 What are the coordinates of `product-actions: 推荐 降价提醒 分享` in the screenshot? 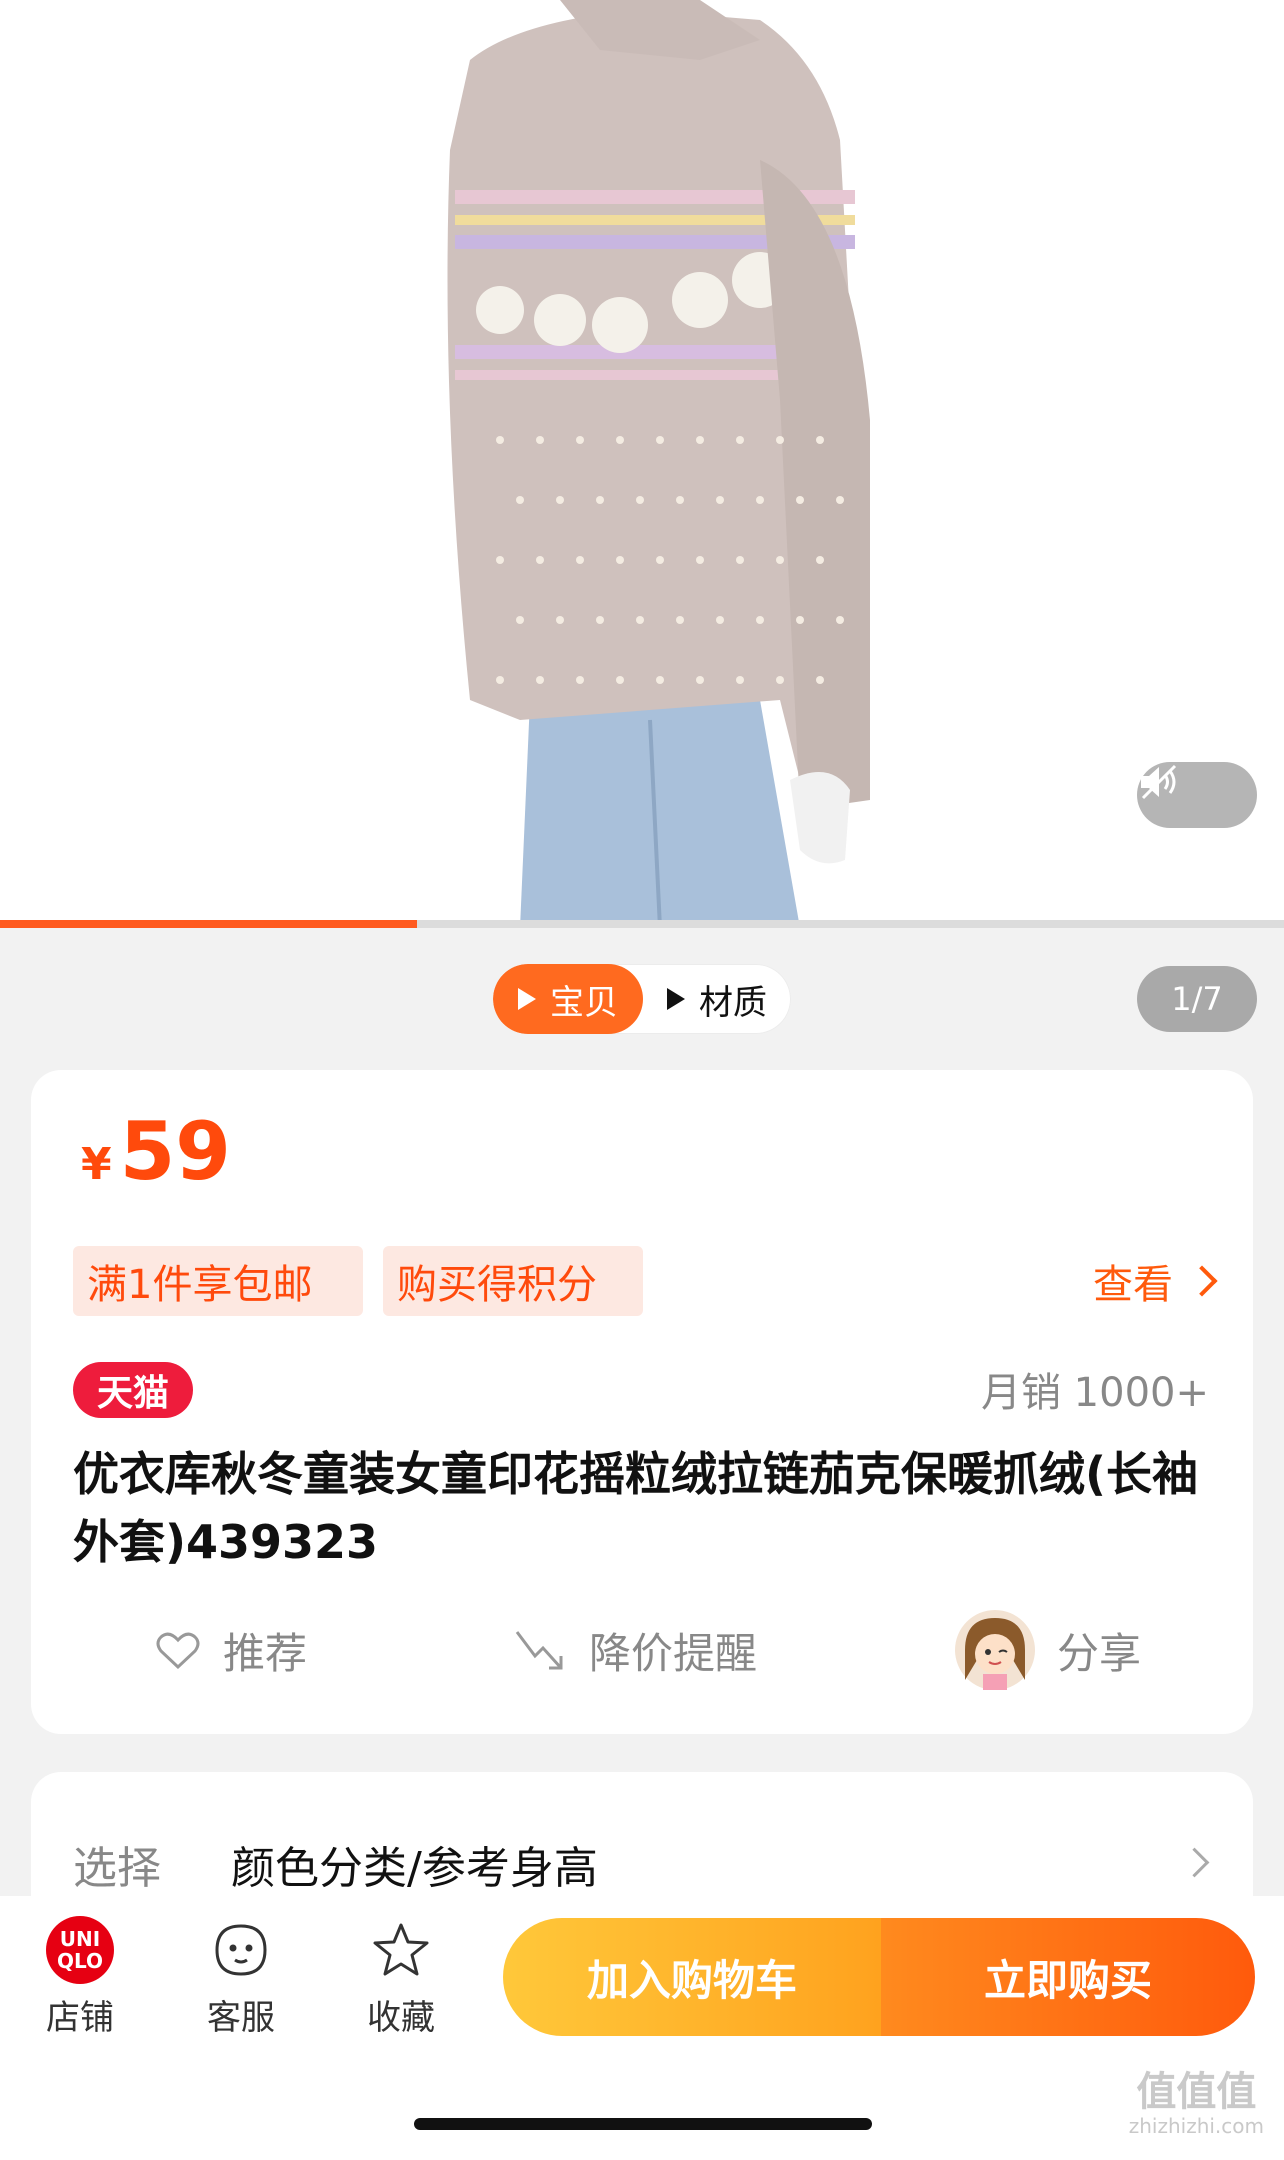 It's located at (642, 1650).